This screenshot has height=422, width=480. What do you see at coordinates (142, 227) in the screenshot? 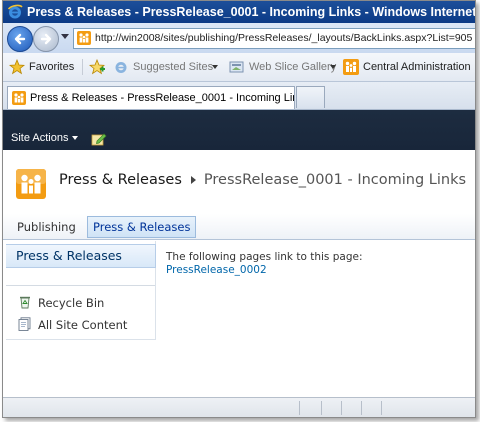
I see `nav-tab-press-releases: Press & Releases` at bounding box center [142, 227].